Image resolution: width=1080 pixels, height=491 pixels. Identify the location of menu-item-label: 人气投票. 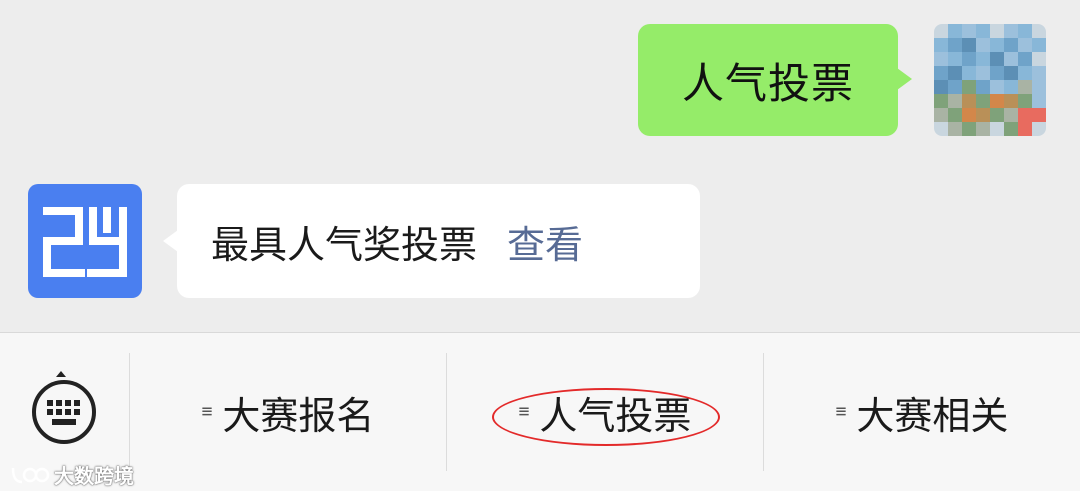
(615, 415).